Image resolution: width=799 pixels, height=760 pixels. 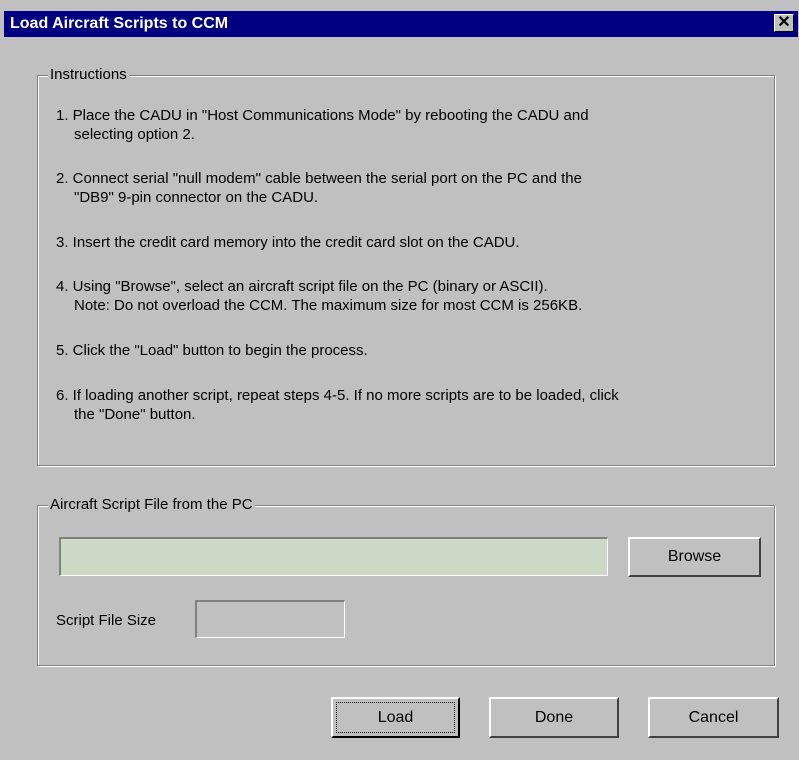 What do you see at coordinates (88, 75) in the screenshot?
I see `instructions-group-label: Instructions` at bounding box center [88, 75].